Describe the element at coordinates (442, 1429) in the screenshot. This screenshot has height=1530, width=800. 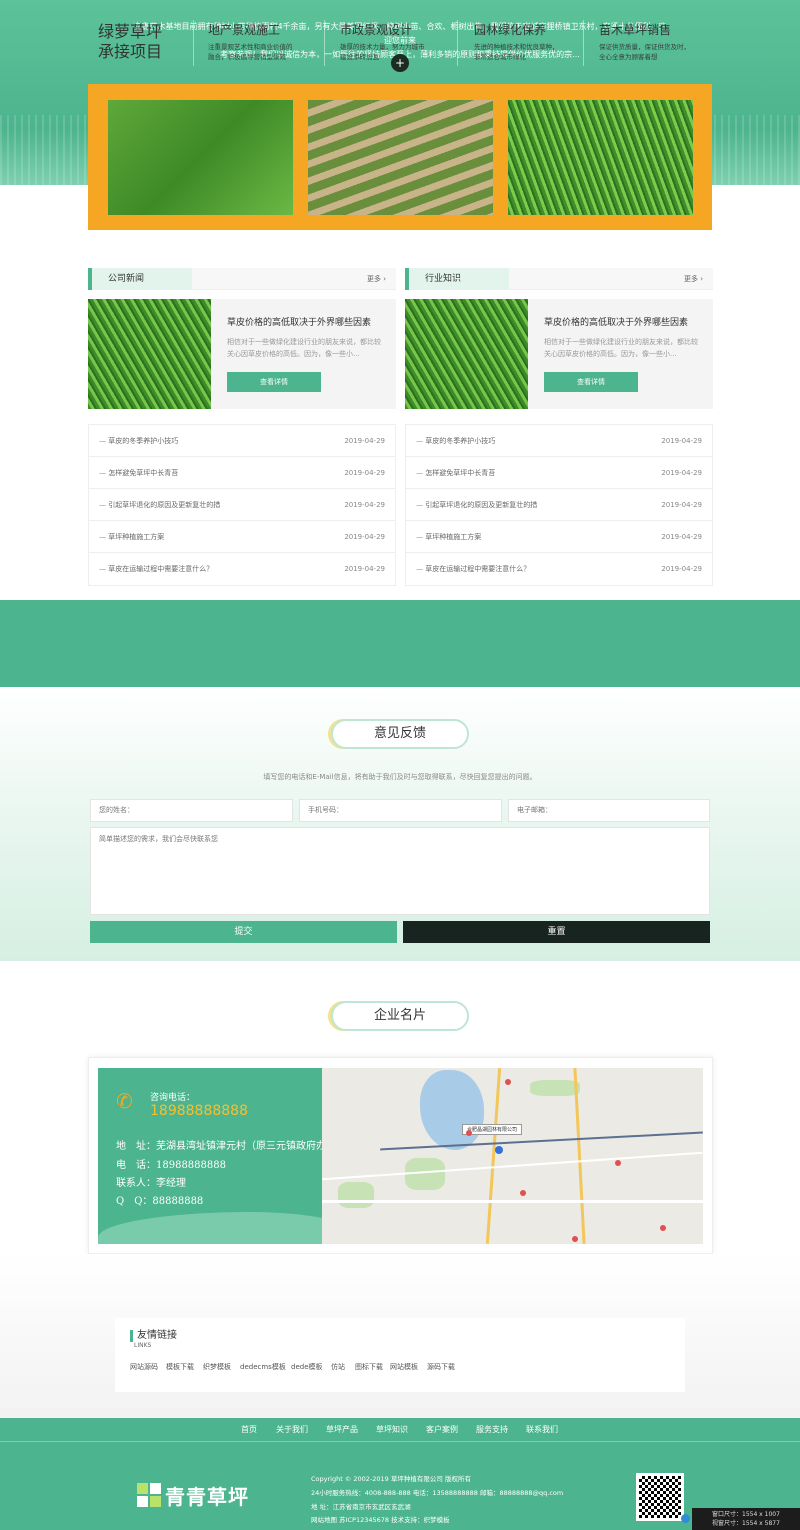
I see `footer-nav-cases: 客户案例` at that location.